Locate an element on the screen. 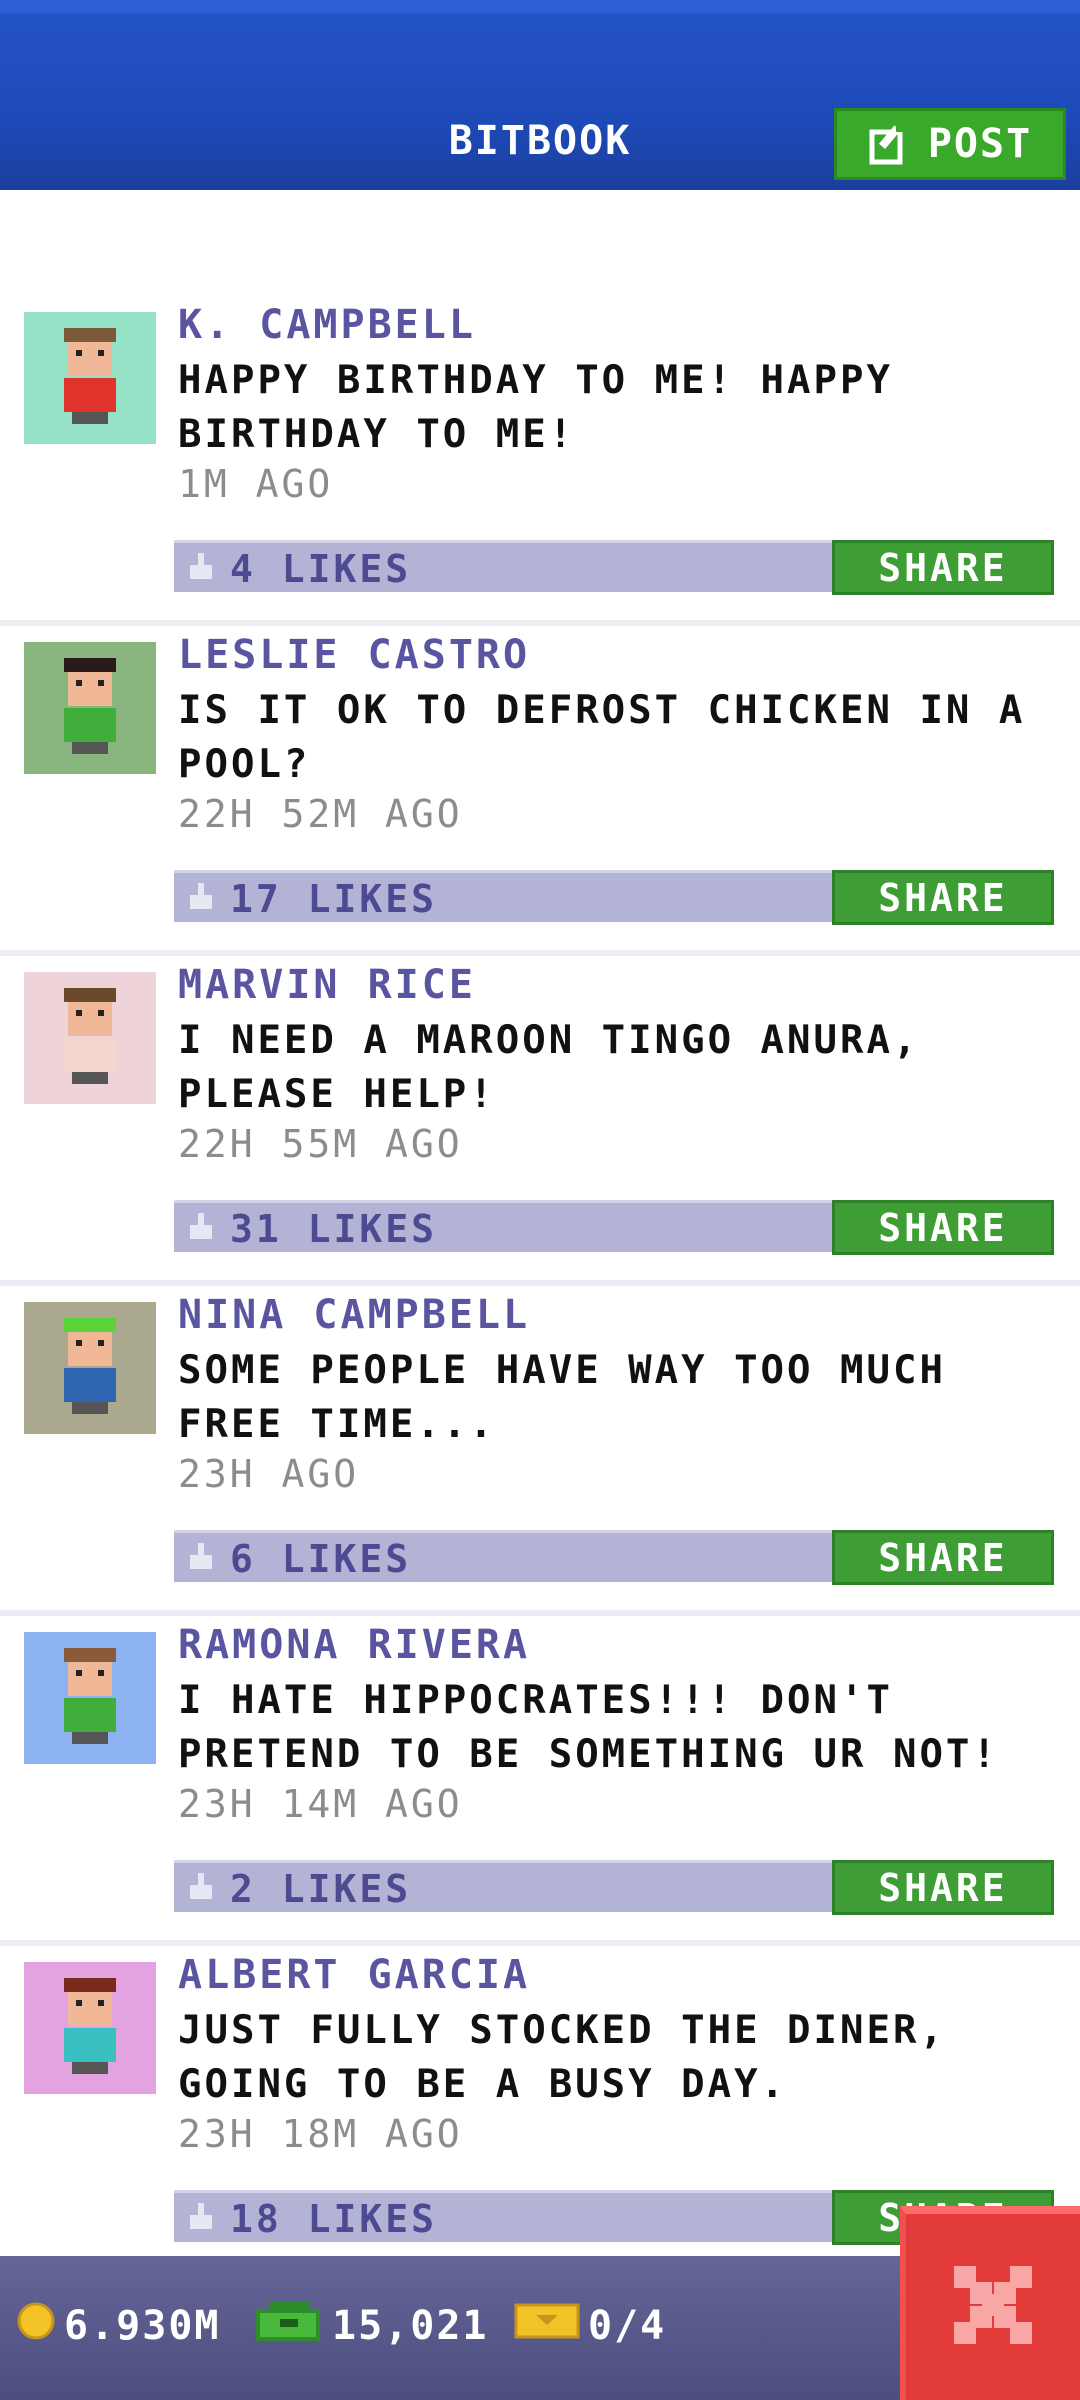  coin-icon is located at coordinates (36, 2326).